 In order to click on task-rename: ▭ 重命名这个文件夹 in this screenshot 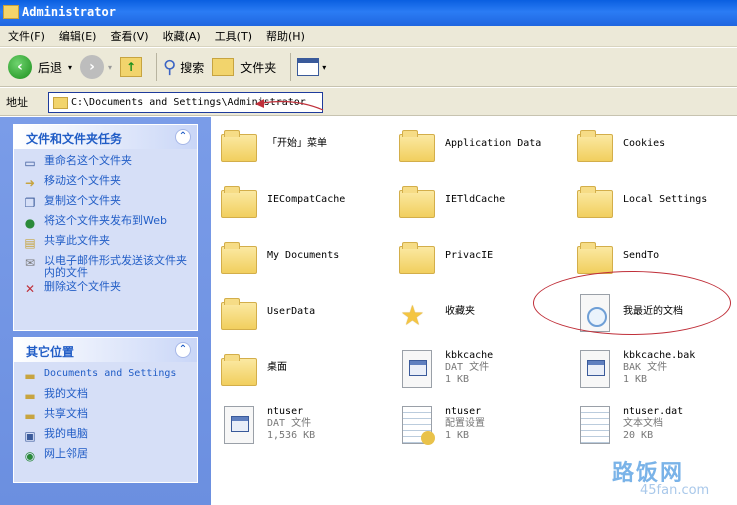, I will do `click(105, 164)`.